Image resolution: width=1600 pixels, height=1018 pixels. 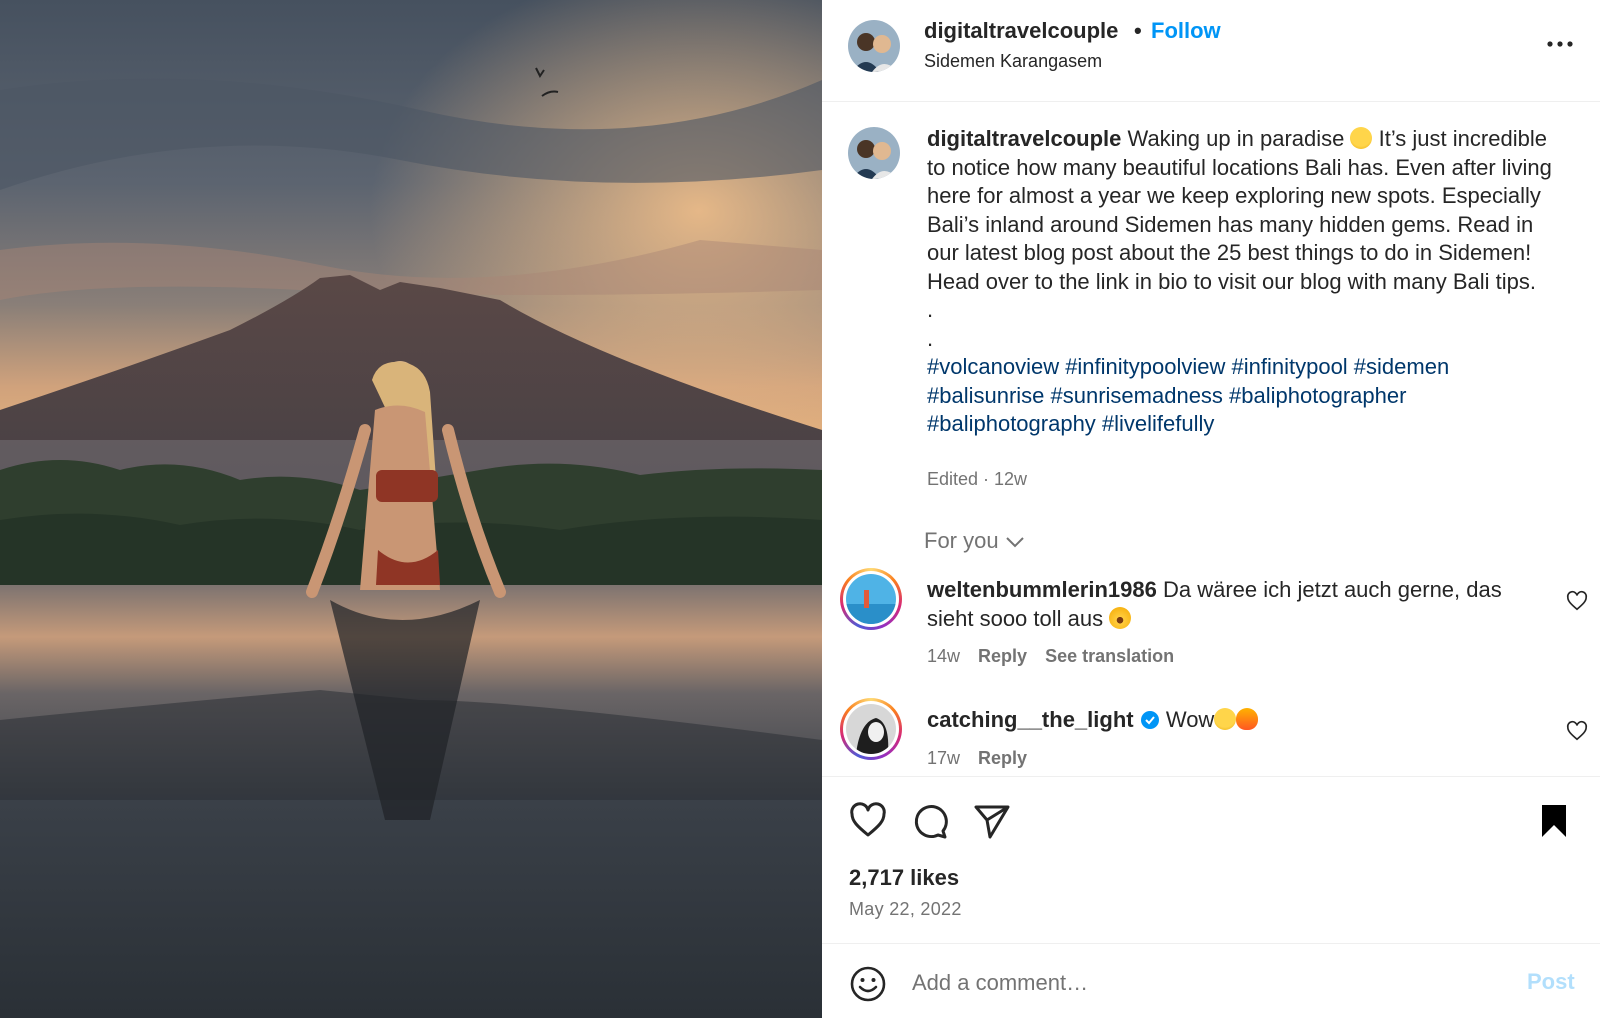 I want to click on comment-button, so click(x=930, y=821).